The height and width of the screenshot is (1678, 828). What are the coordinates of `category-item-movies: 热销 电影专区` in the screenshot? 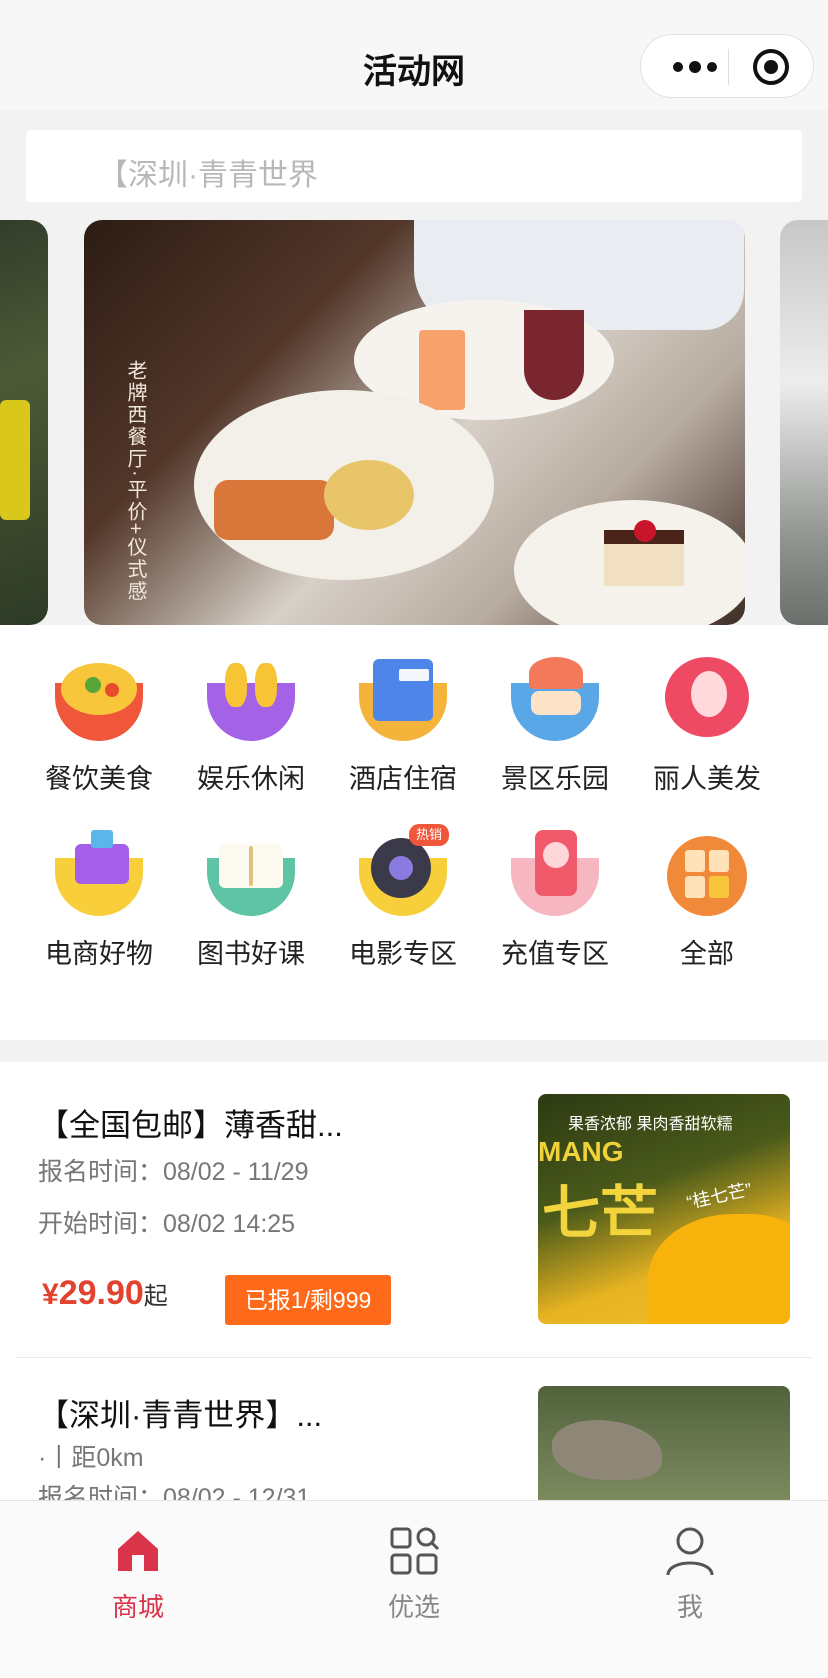 It's located at (403, 897).